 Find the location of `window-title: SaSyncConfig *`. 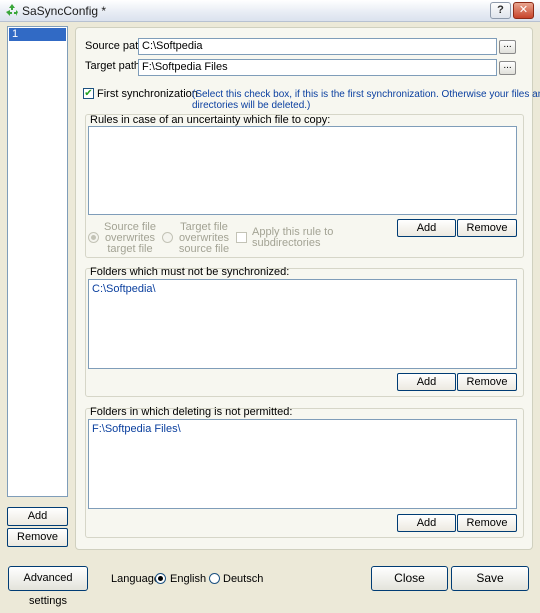

window-title: SaSyncConfig * is located at coordinates (64, 11).